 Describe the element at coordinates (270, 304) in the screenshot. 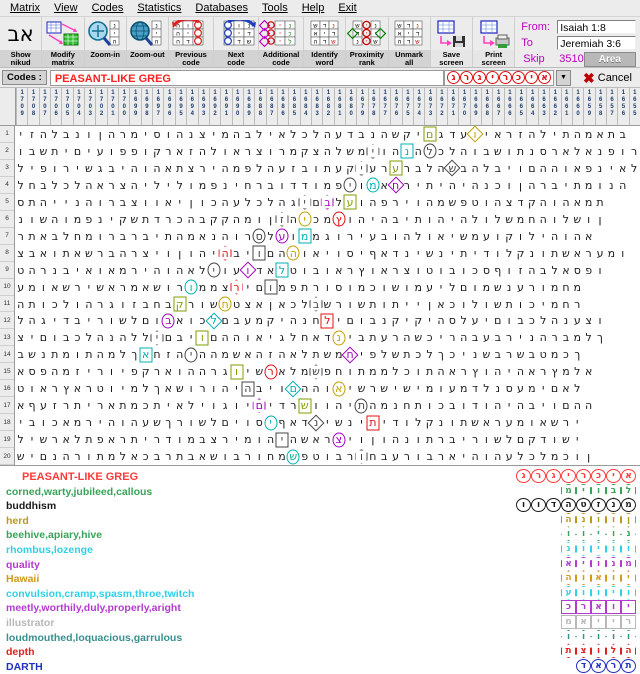

I see `matrix-cell: ן` at that location.